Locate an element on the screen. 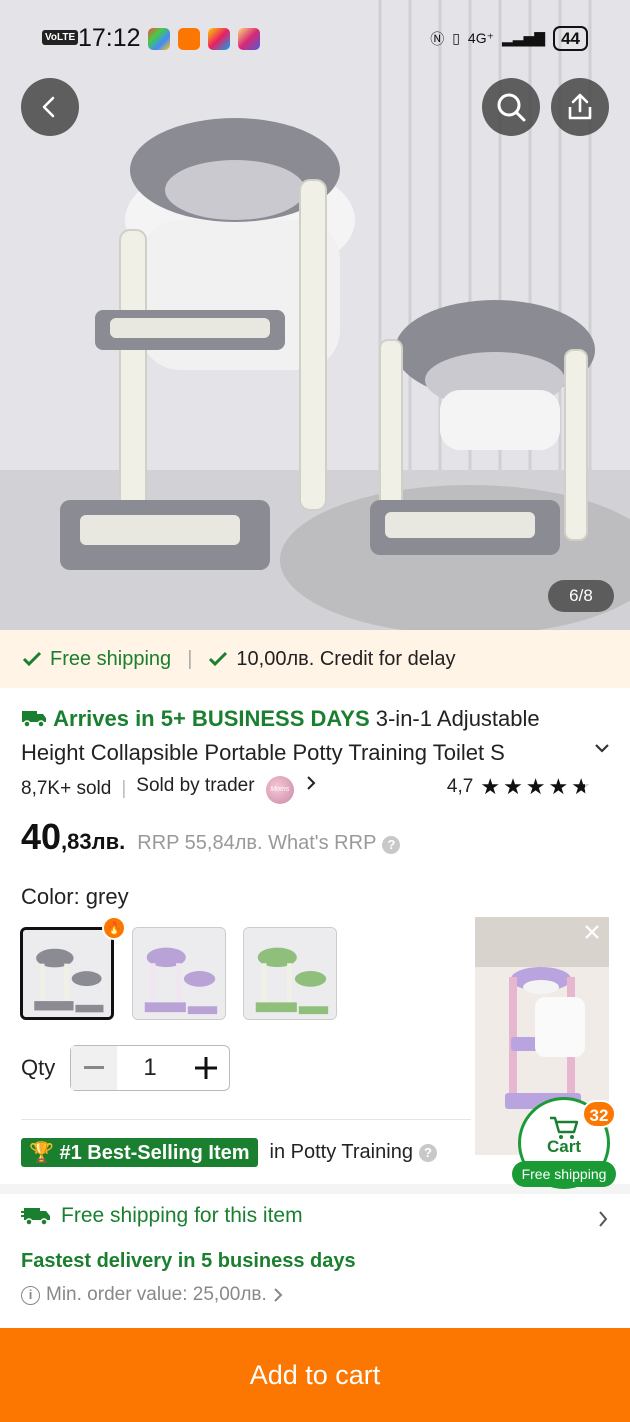  rating-summary: 4,7 ★ ★ ★ ★ ★ is located at coordinates (519, 787).